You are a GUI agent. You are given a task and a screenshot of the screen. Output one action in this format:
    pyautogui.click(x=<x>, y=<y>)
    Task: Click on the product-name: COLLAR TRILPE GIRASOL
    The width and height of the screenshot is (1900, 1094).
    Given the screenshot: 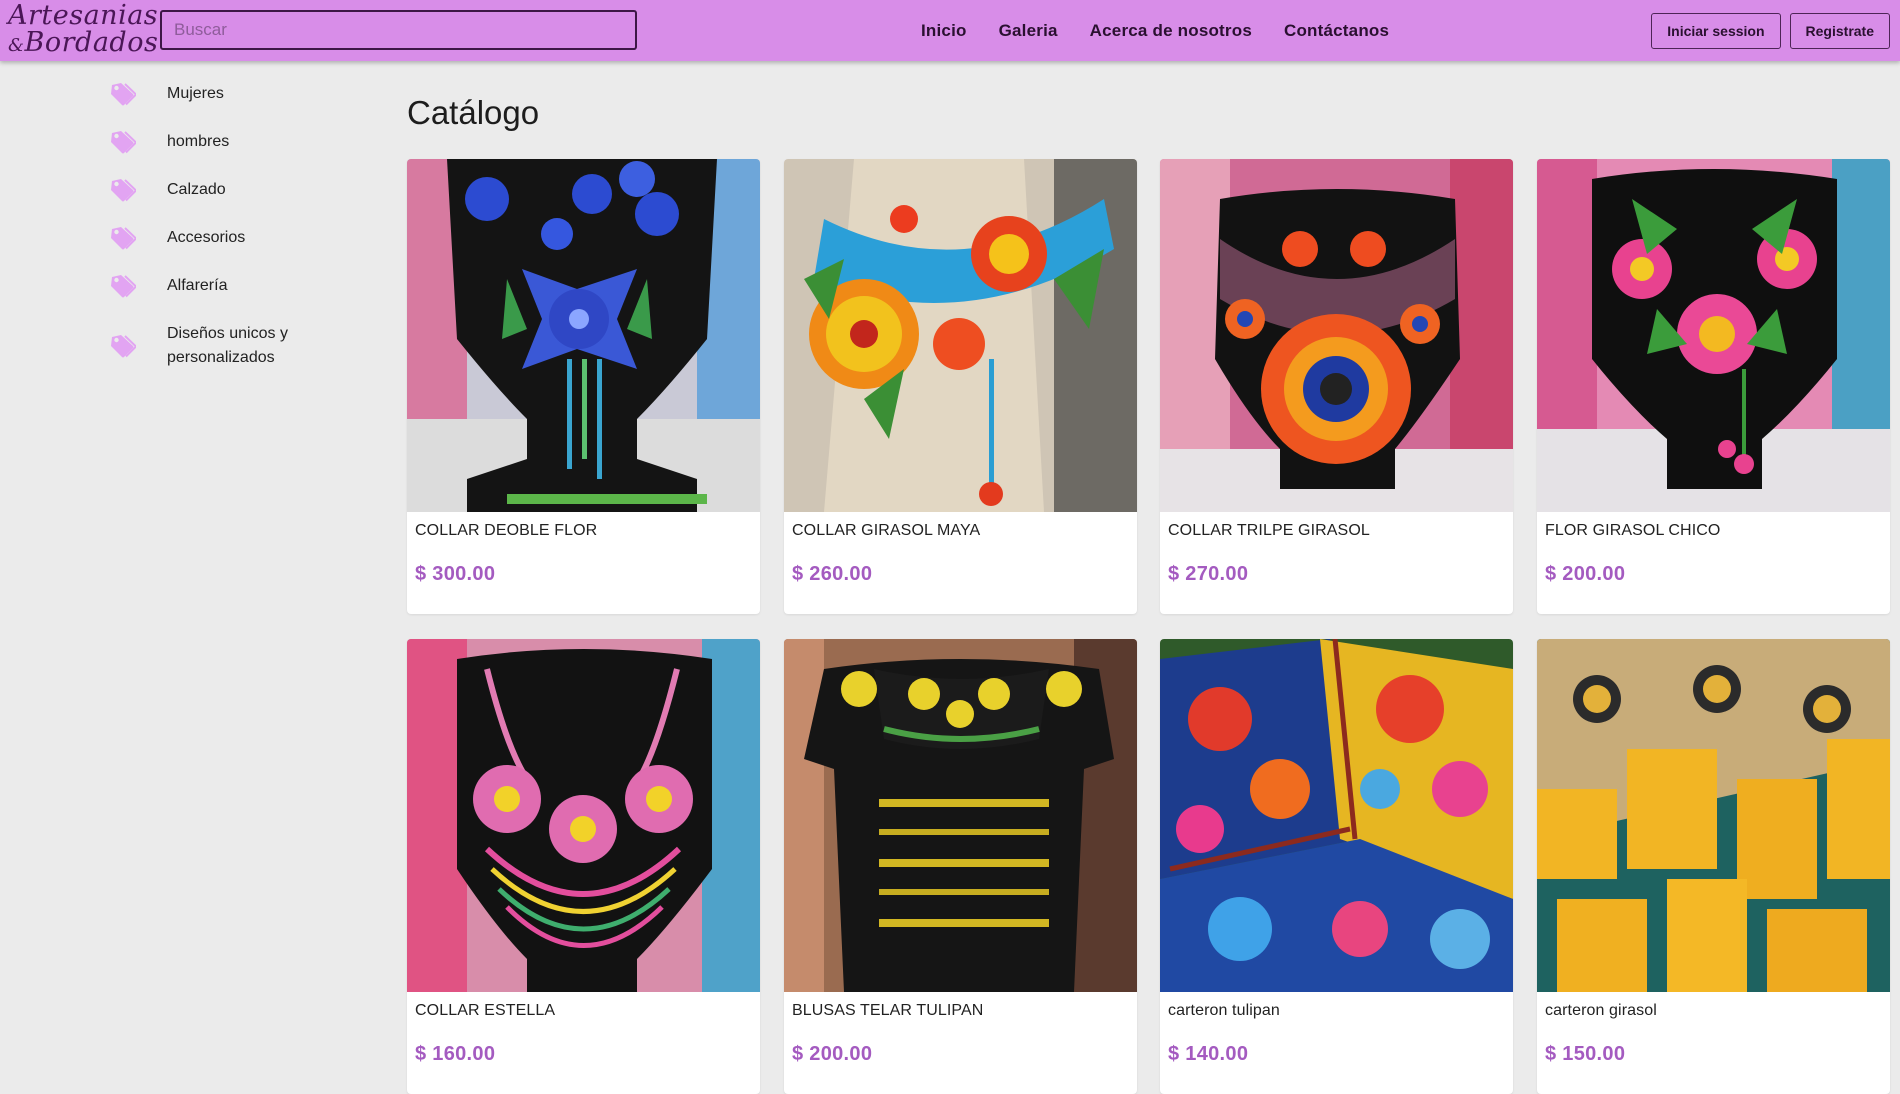 What is the action you would take?
    pyautogui.click(x=1269, y=531)
    